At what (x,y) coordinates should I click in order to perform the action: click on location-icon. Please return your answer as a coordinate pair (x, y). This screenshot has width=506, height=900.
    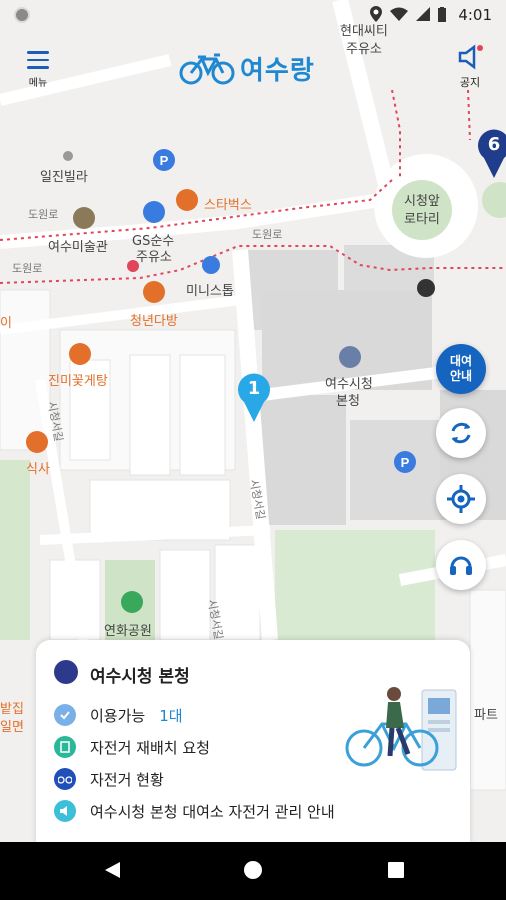
    Looking at the image, I should click on (376, 14).